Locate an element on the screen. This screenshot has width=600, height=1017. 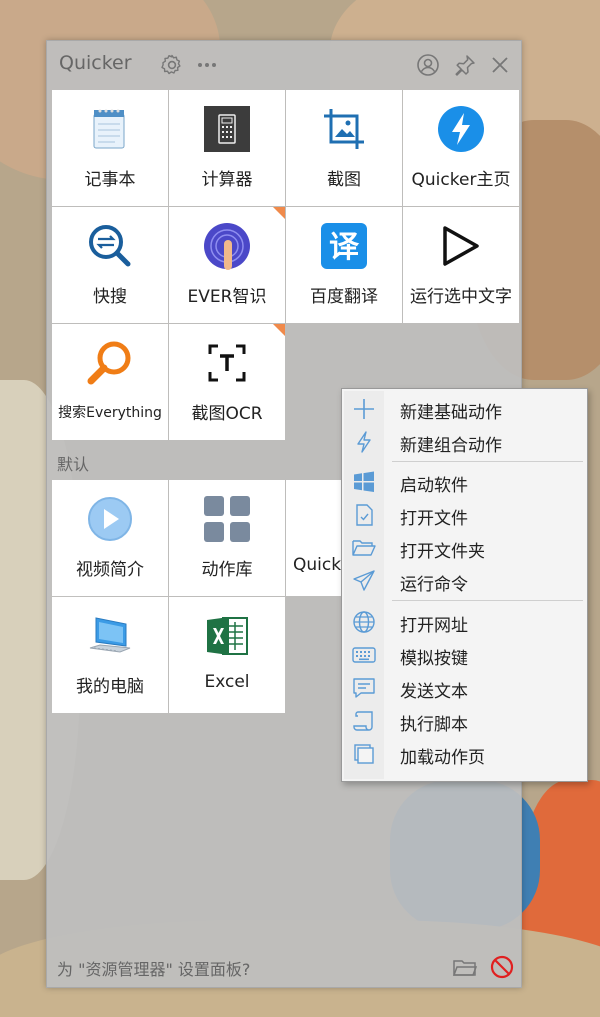
svg-text: 译 is located at coordinates (344, 247).